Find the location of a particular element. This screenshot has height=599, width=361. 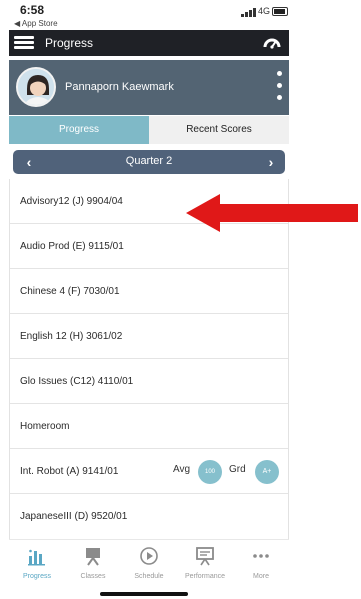

back-to-app-store-link: ◀ App Store is located at coordinates (36, 23).